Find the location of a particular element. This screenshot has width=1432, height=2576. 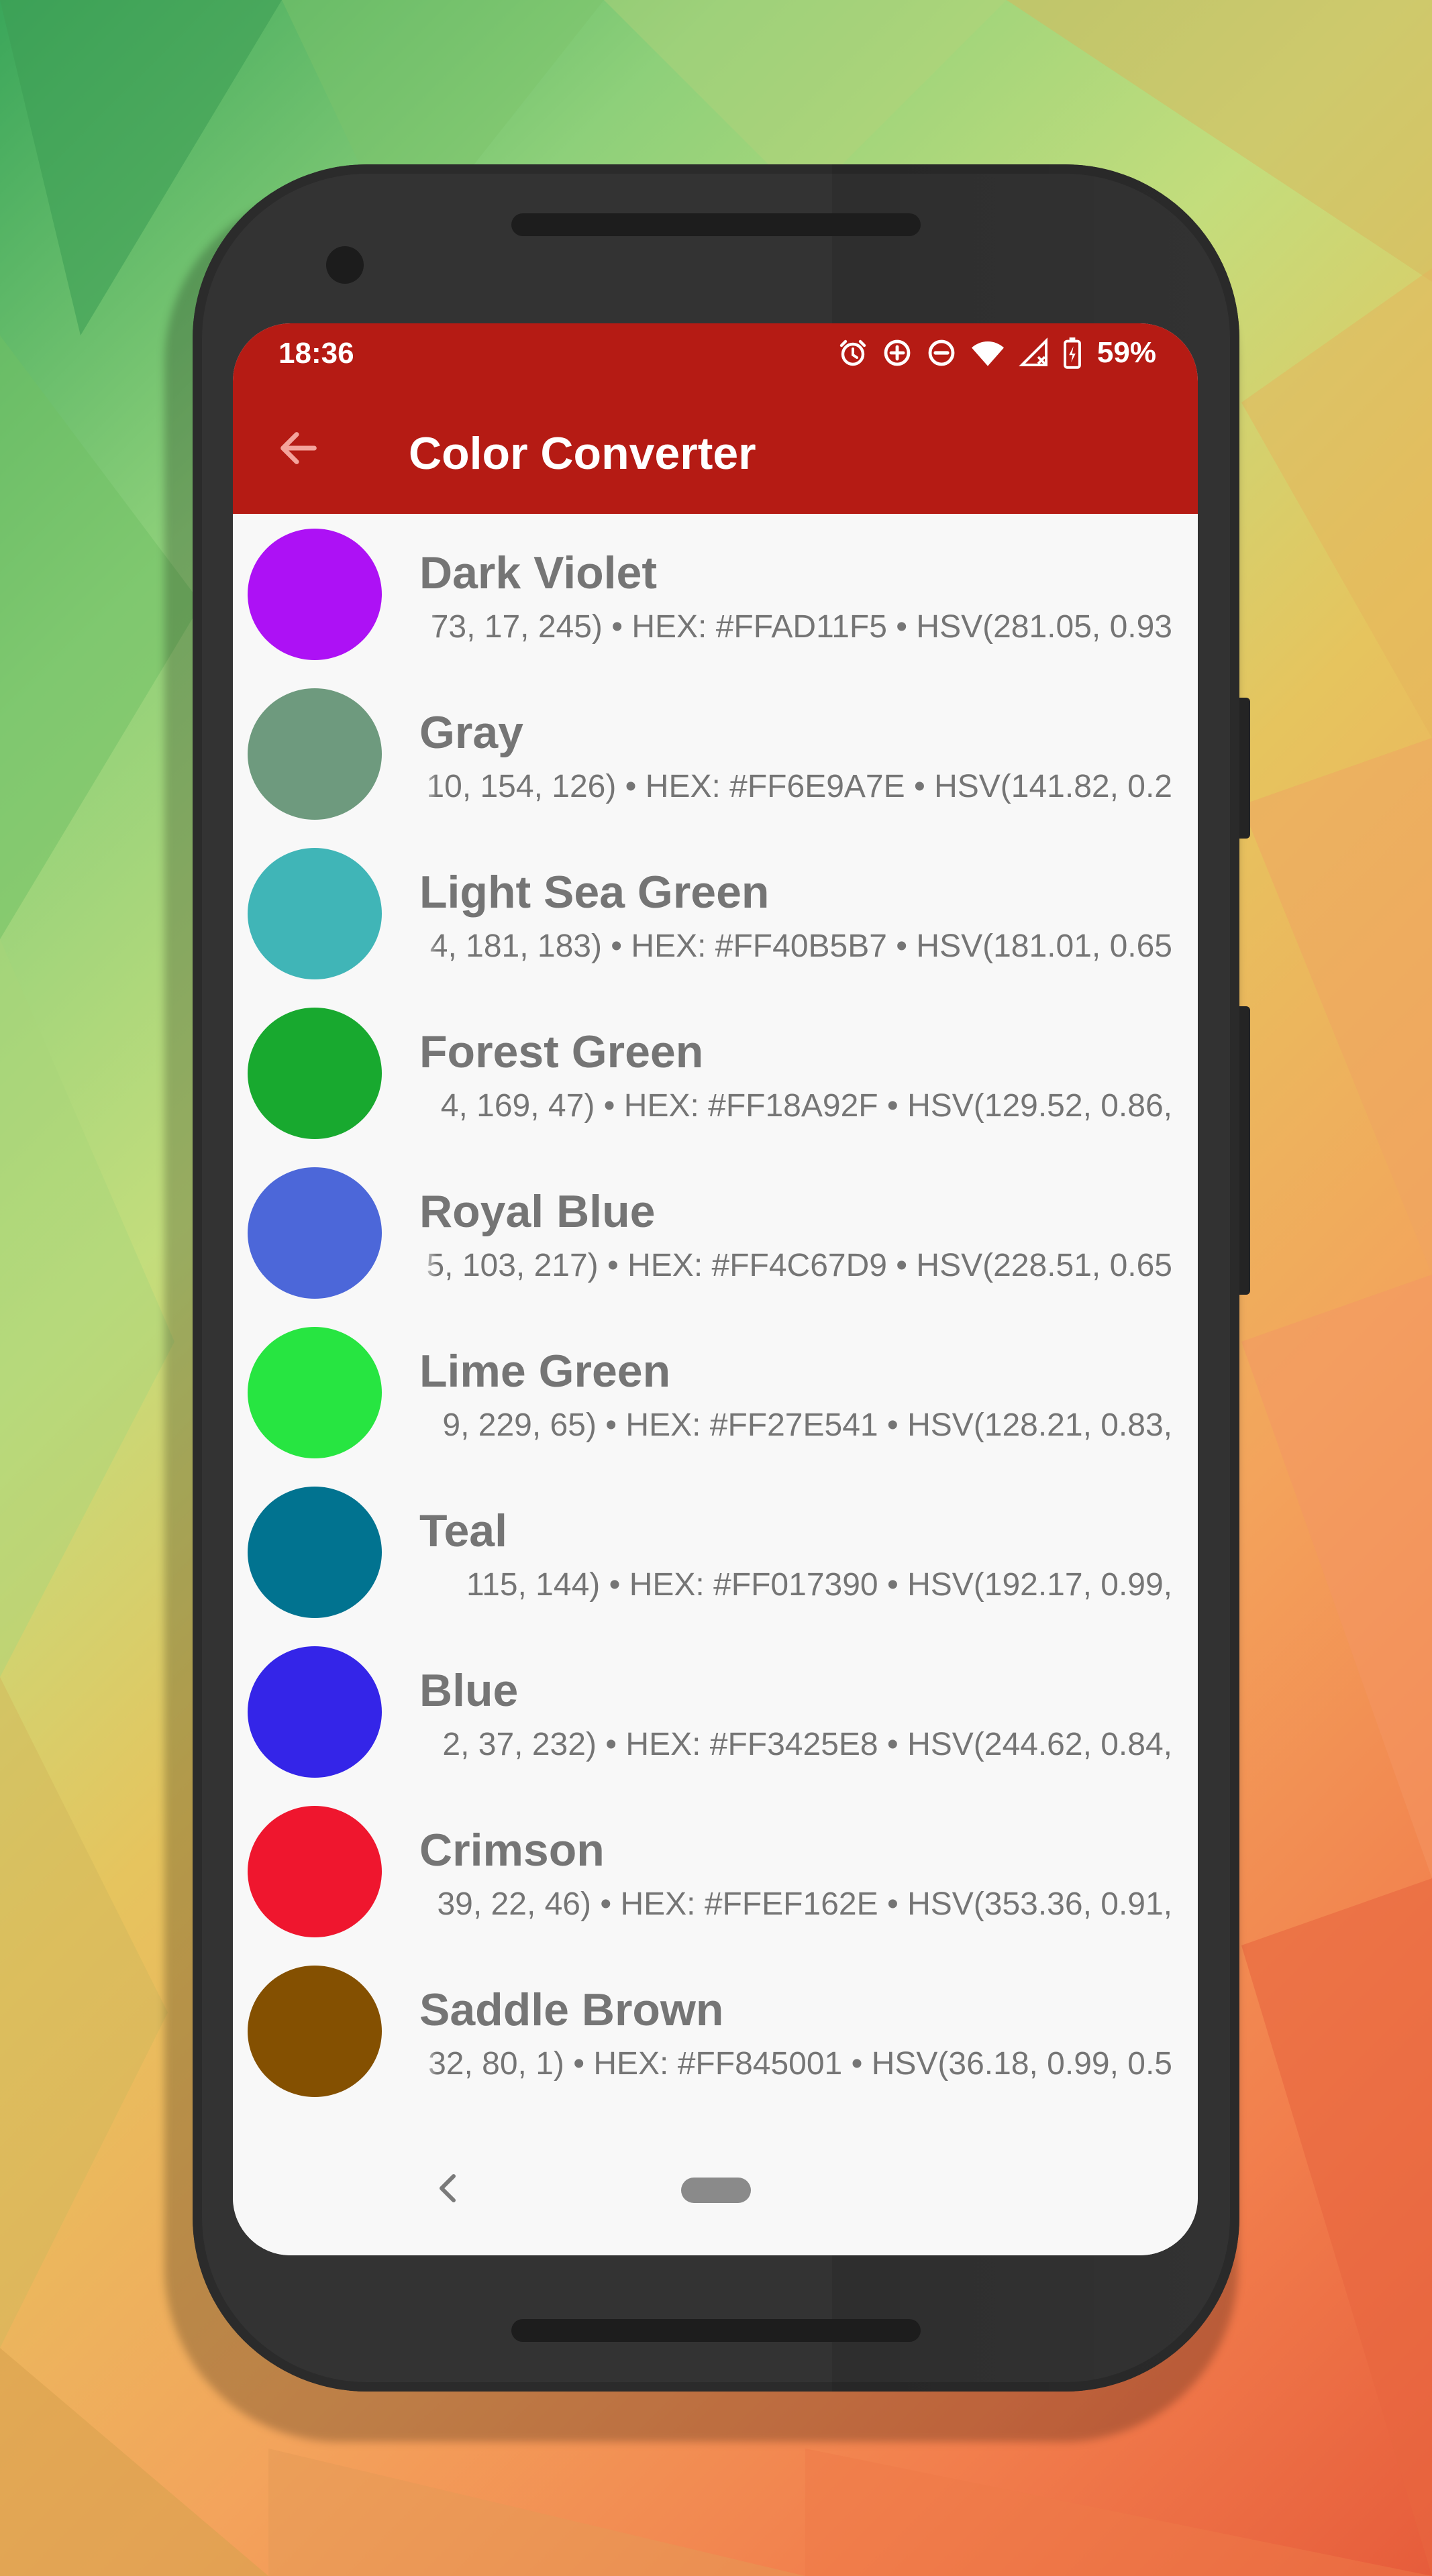

color-name: Blue is located at coordinates (469, 1690).